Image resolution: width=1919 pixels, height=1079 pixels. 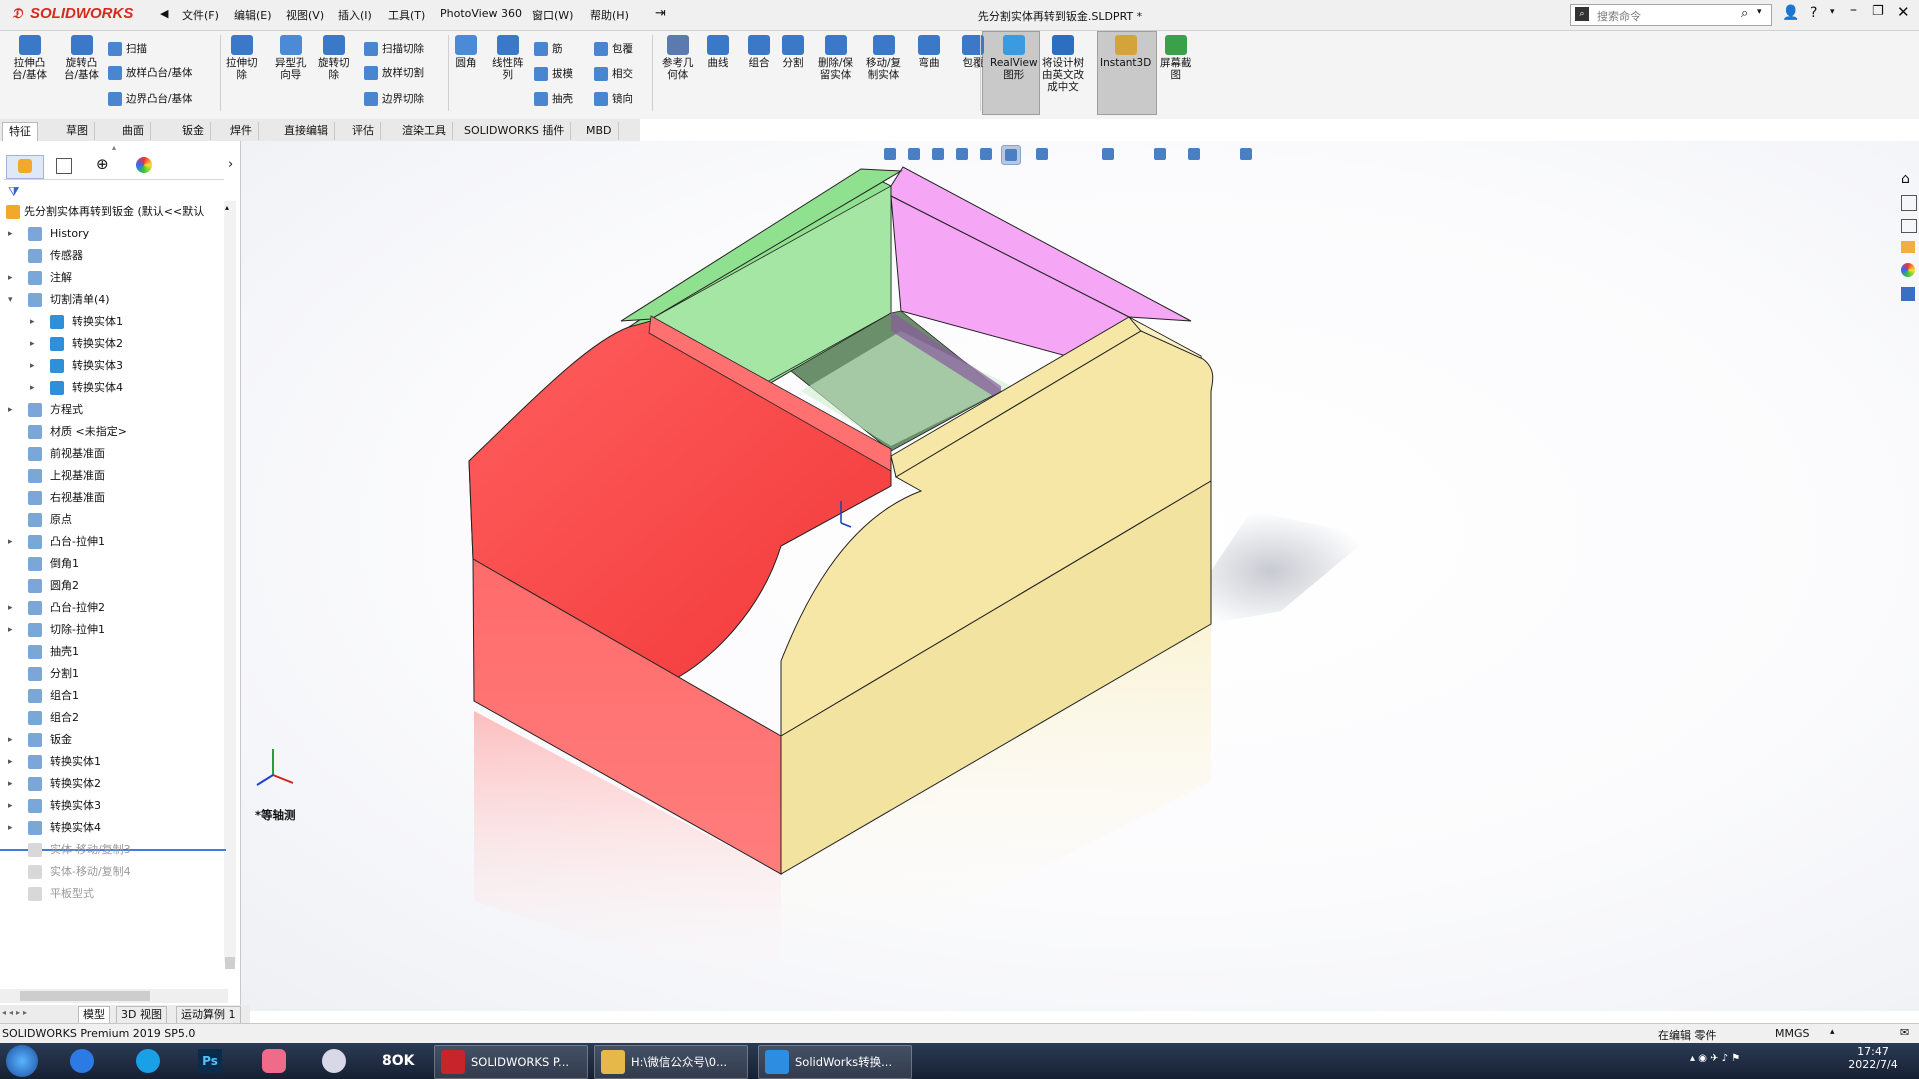 What do you see at coordinates (481, 13) in the screenshot?
I see `menu-item-6: PhotoView 360` at bounding box center [481, 13].